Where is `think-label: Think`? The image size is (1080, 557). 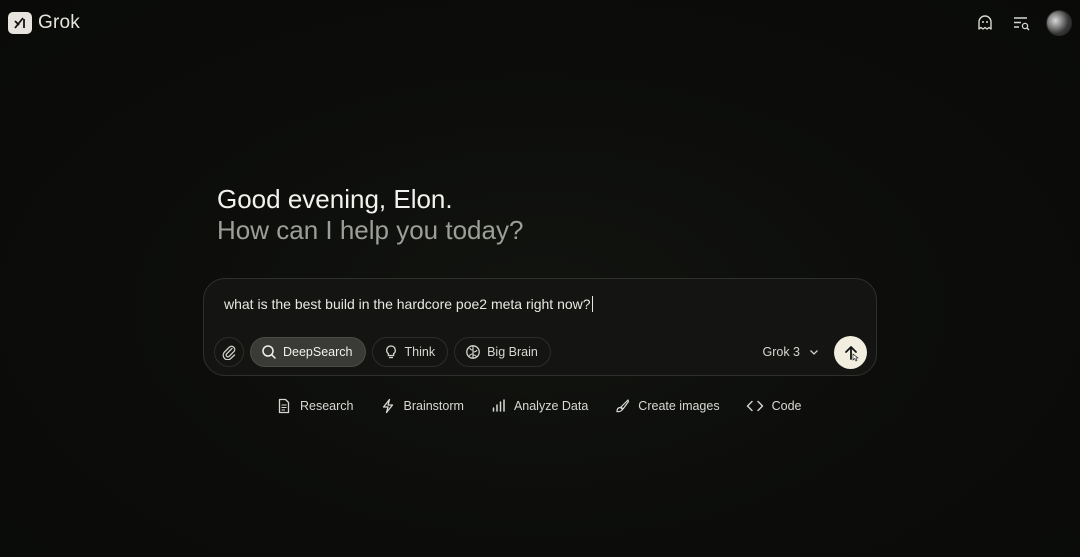 think-label: Think is located at coordinates (420, 352).